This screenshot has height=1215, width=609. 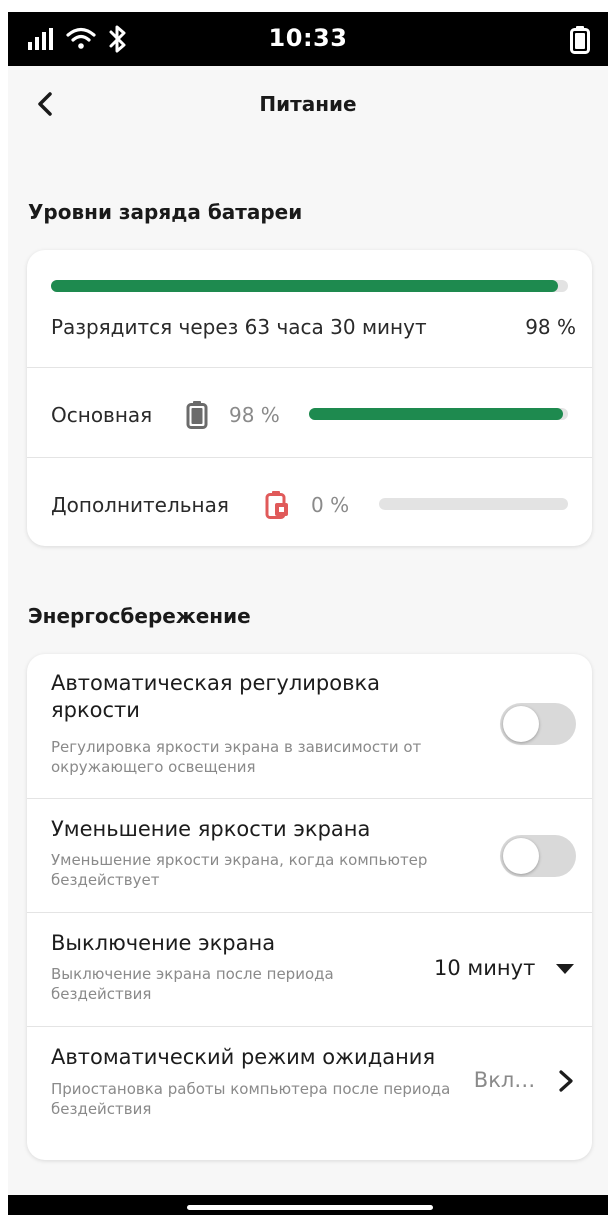 What do you see at coordinates (485, 968) in the screenshot?
I see `screen-off-value: 10 минут` at bounding box center [485, 968].